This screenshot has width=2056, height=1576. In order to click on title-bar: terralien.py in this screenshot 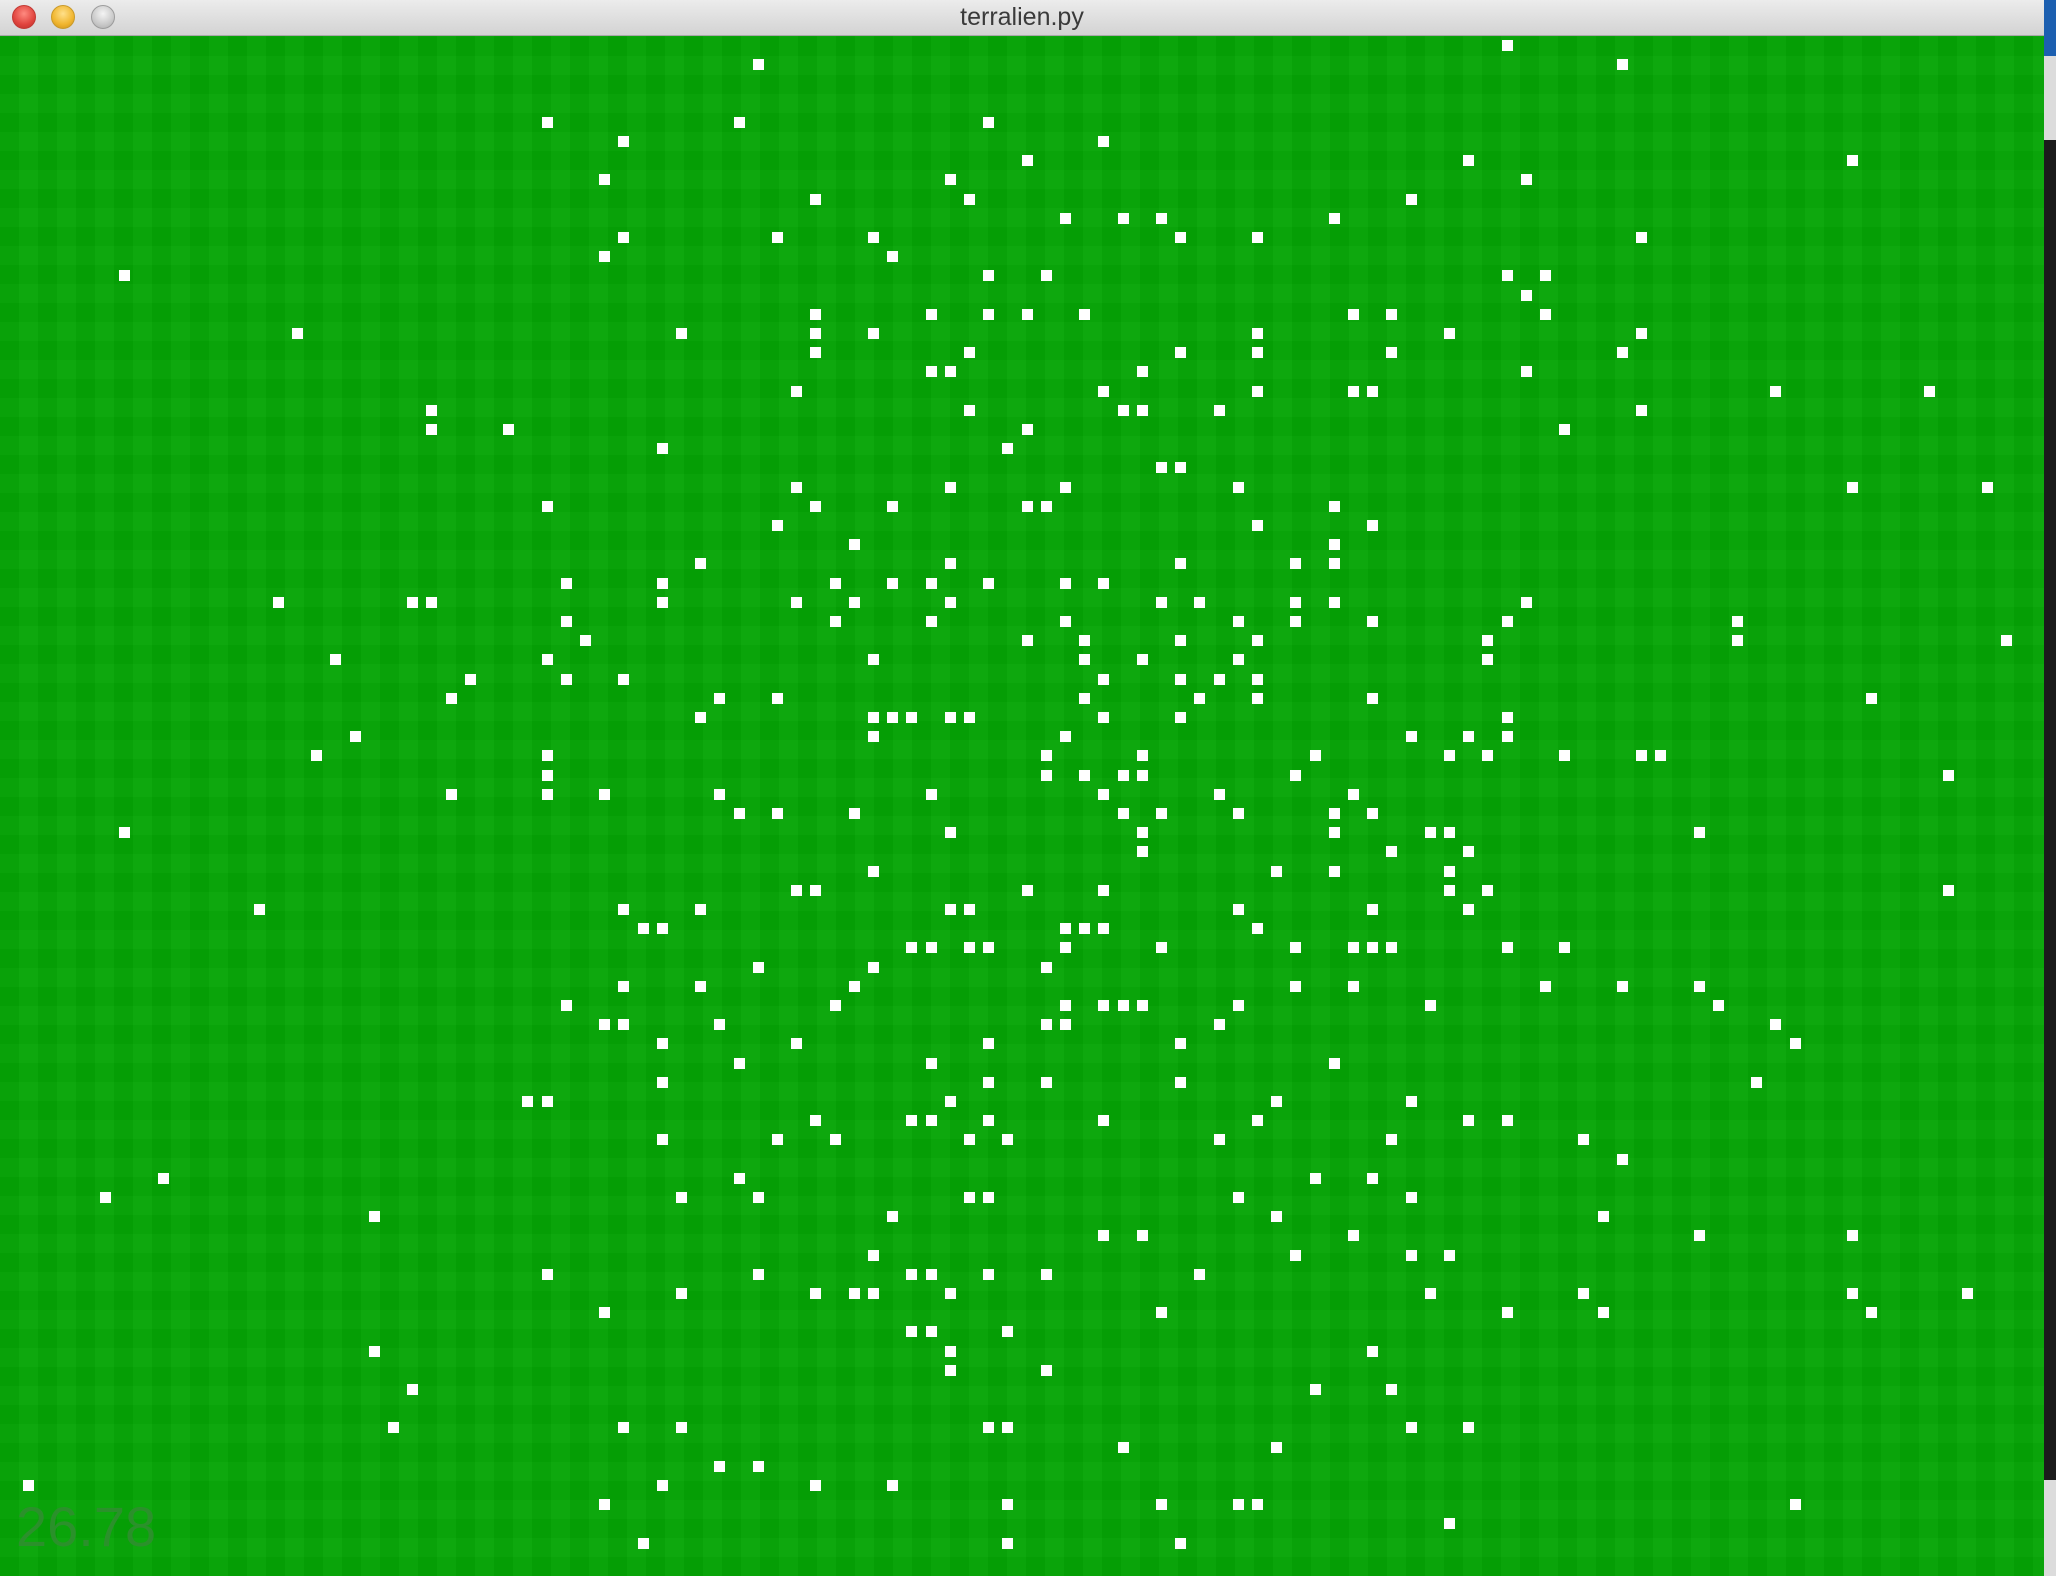, I will do `click(1022, 18)`.